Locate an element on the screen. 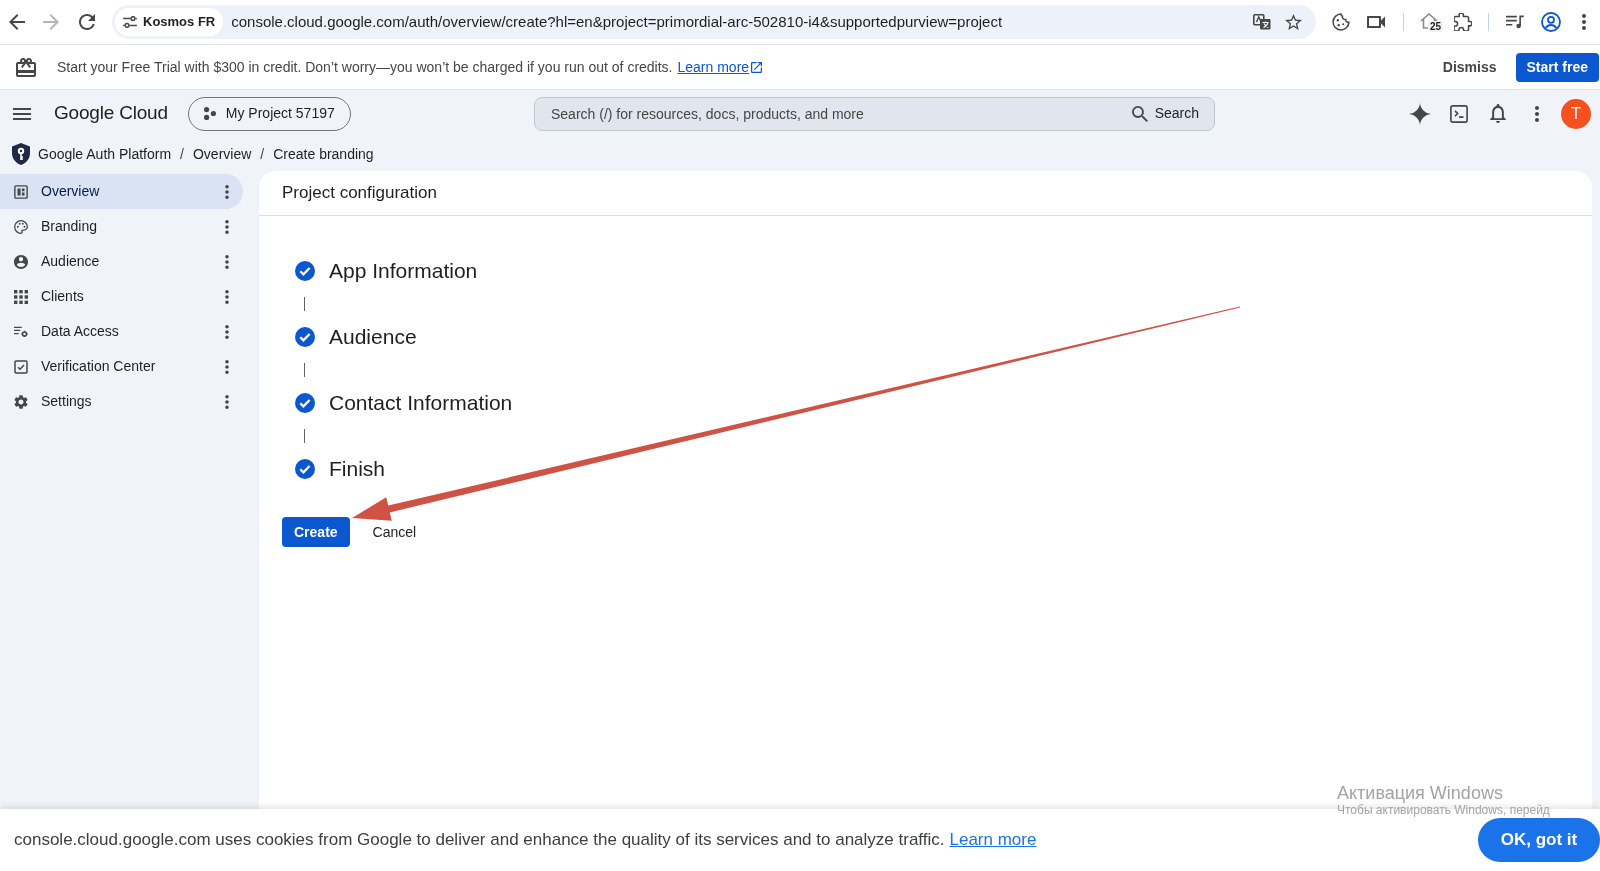  sidebar-item: Audience is located at coordinates (121, 261).